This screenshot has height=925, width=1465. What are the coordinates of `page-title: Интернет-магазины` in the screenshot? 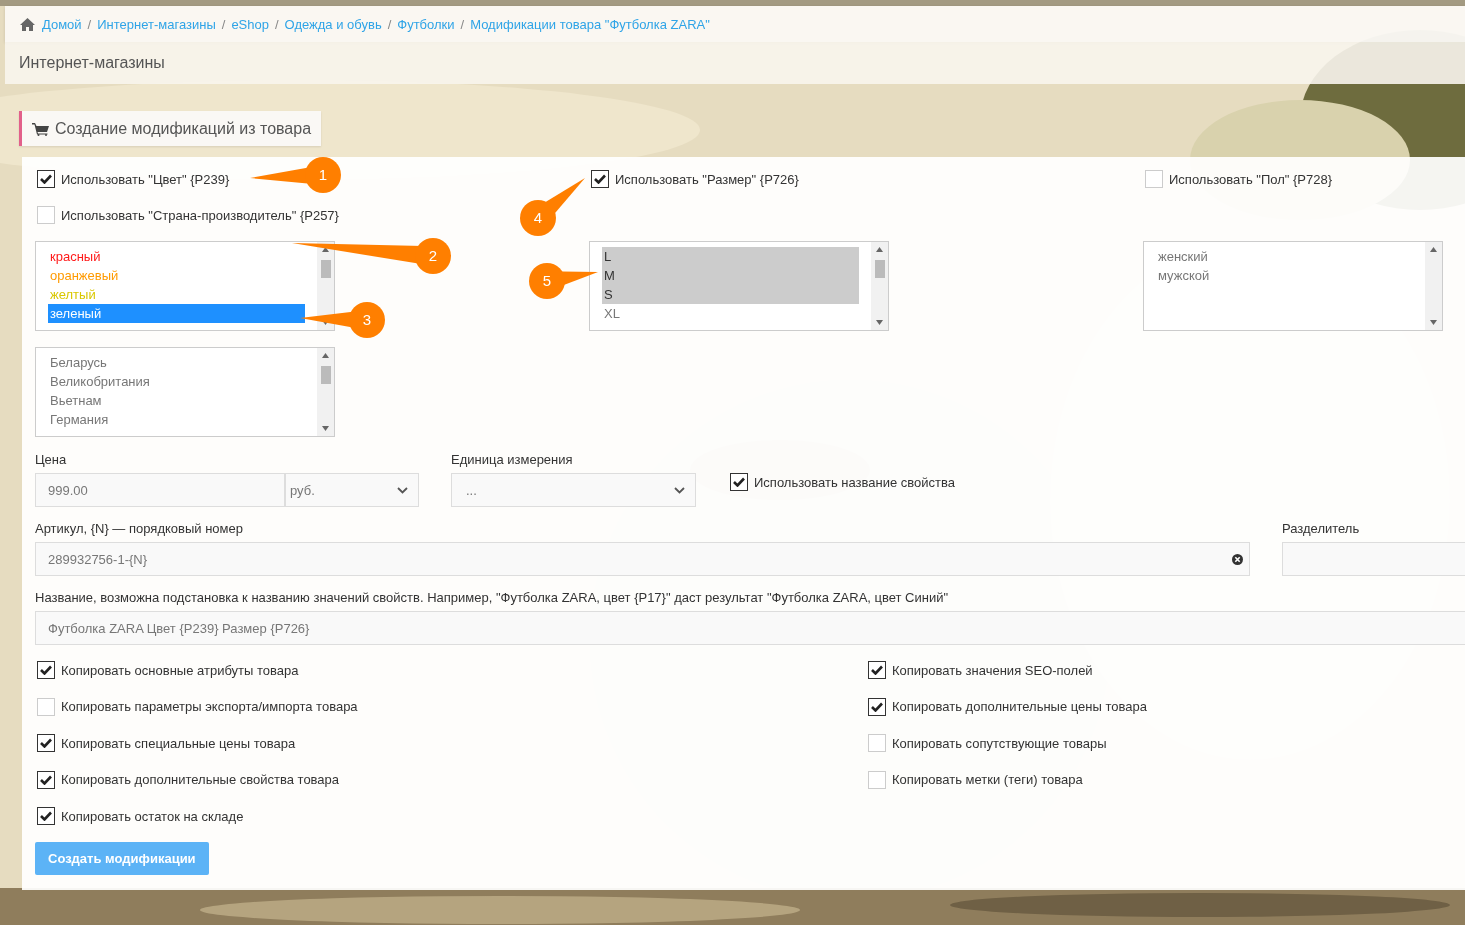 It's located at (92, 63).